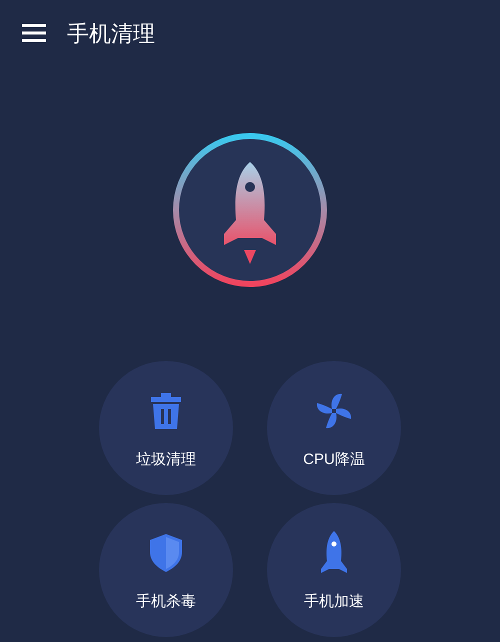 The image size is (500, 642). I want to click on rocket-boost-button, so click(250, 210).